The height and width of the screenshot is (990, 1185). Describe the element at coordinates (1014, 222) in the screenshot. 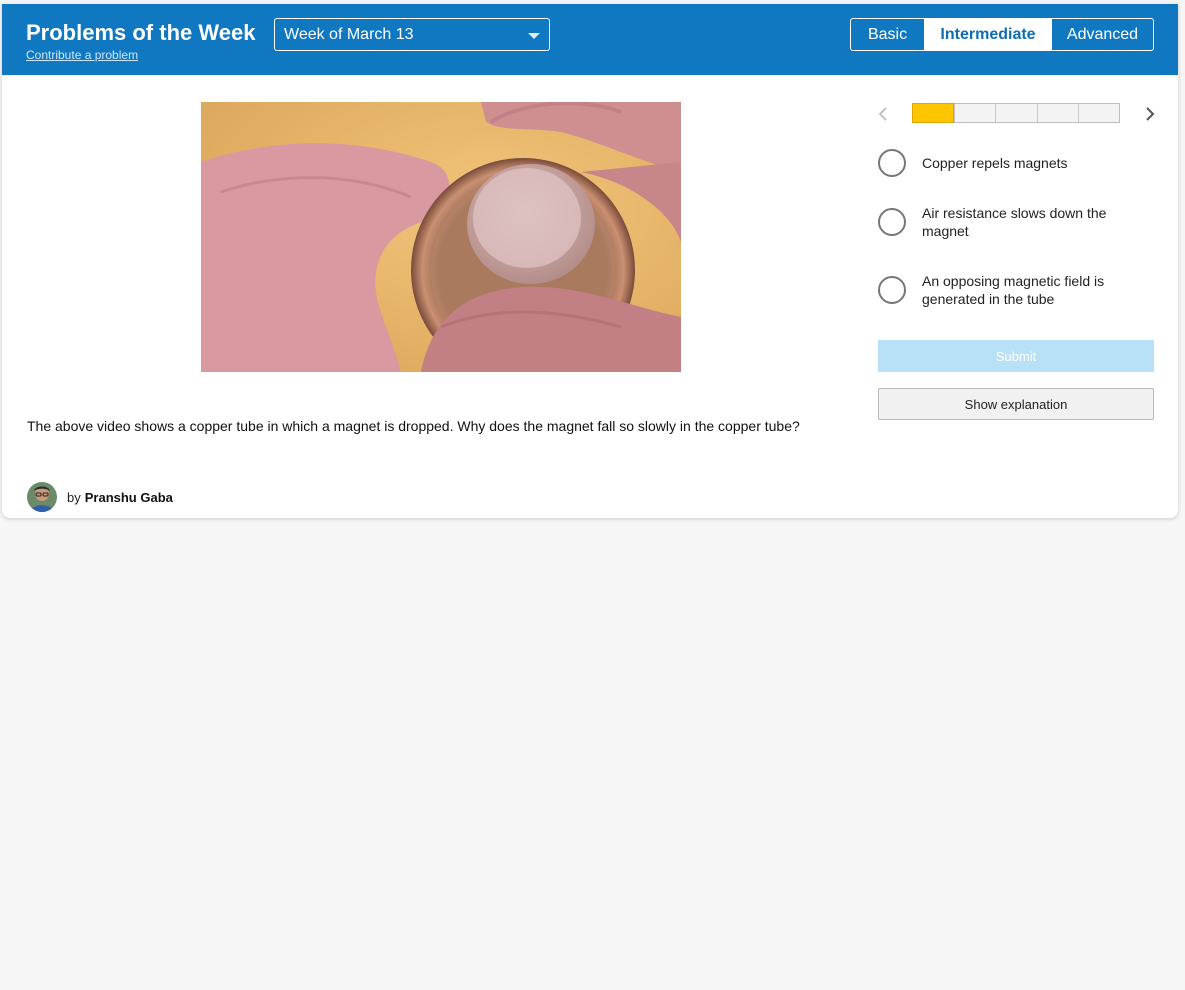

I see `answer-option-label: Air resistance slows down the magnet` at that location.